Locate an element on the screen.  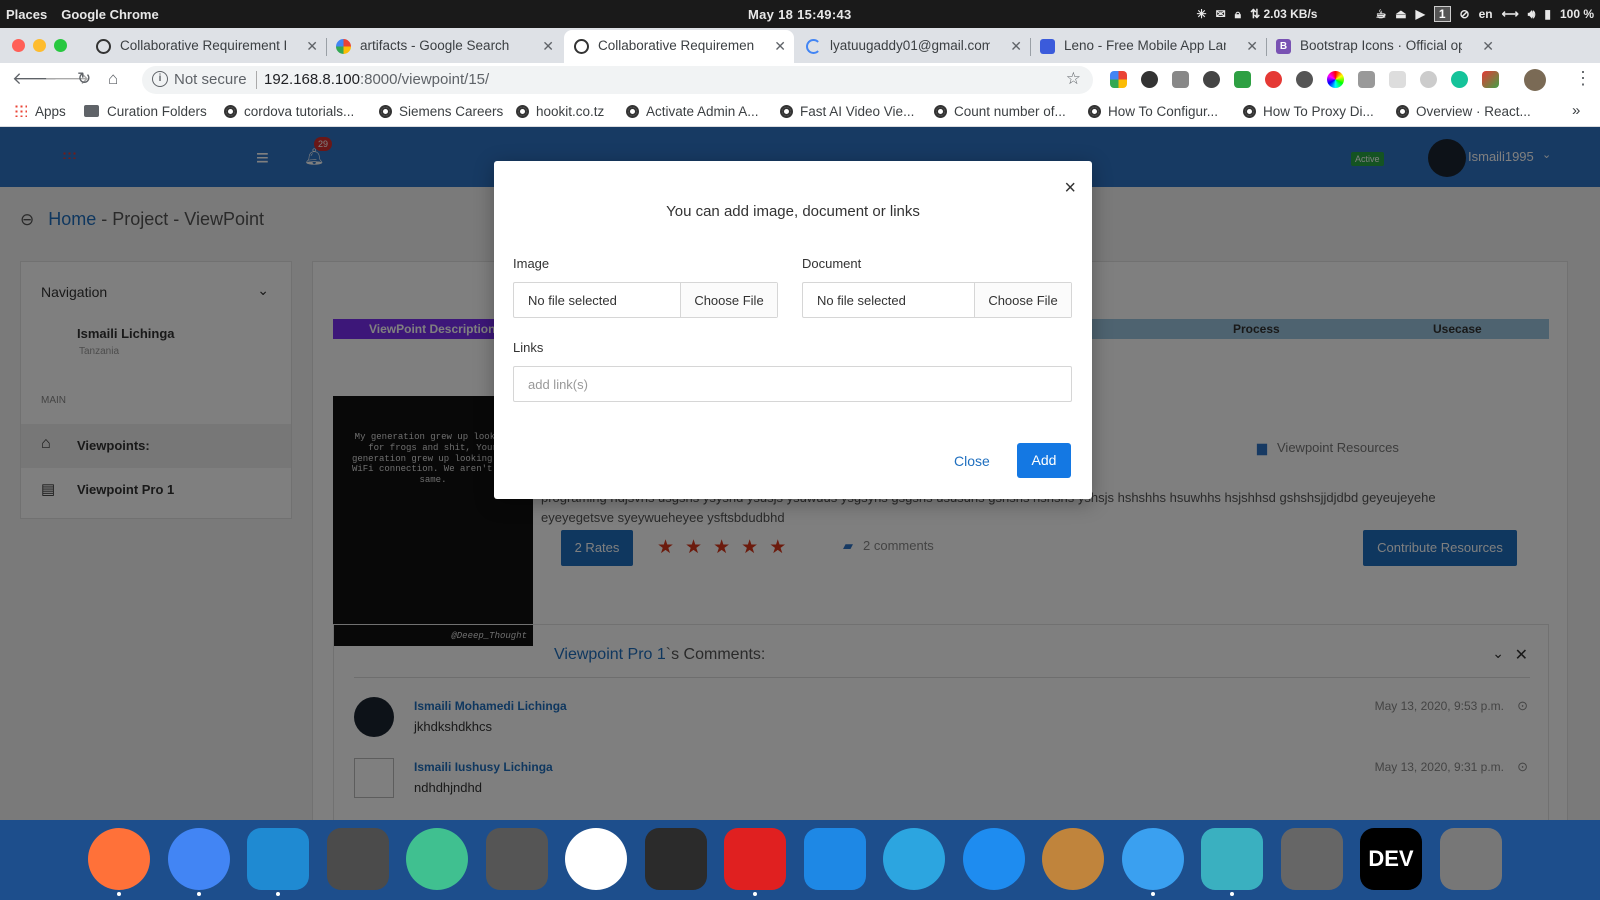
network-tray-icon: ⟷ is located at coordinates (1510, 14).